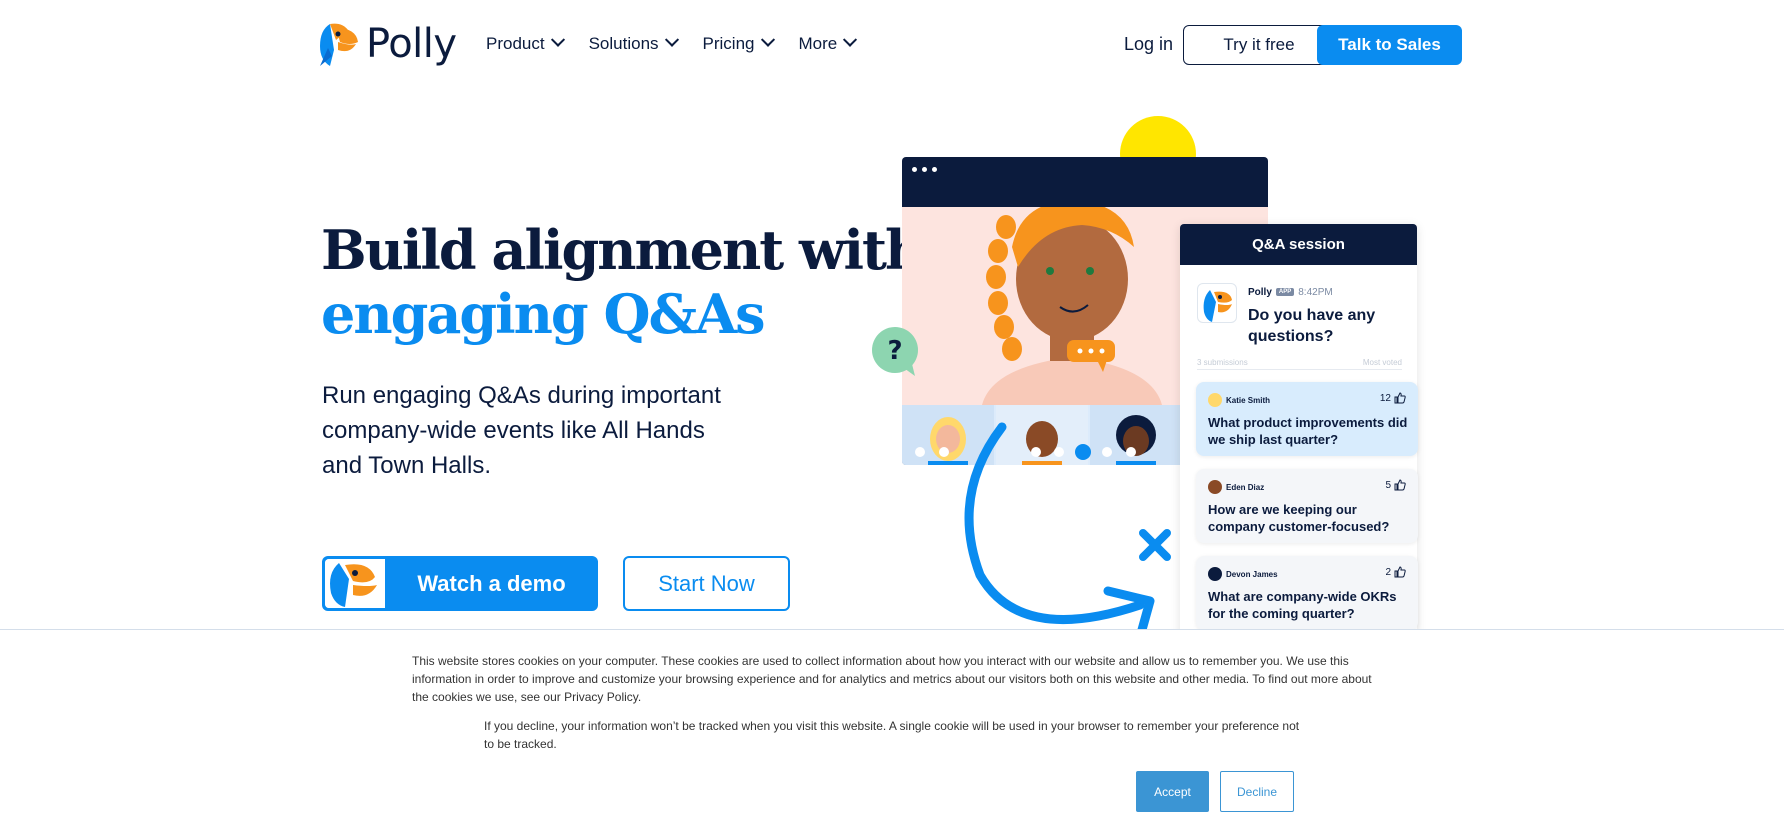  Describe the element at coordinates (1172, 791) in the screenshot. I see `accept-cookies-button: Accept` at that location.